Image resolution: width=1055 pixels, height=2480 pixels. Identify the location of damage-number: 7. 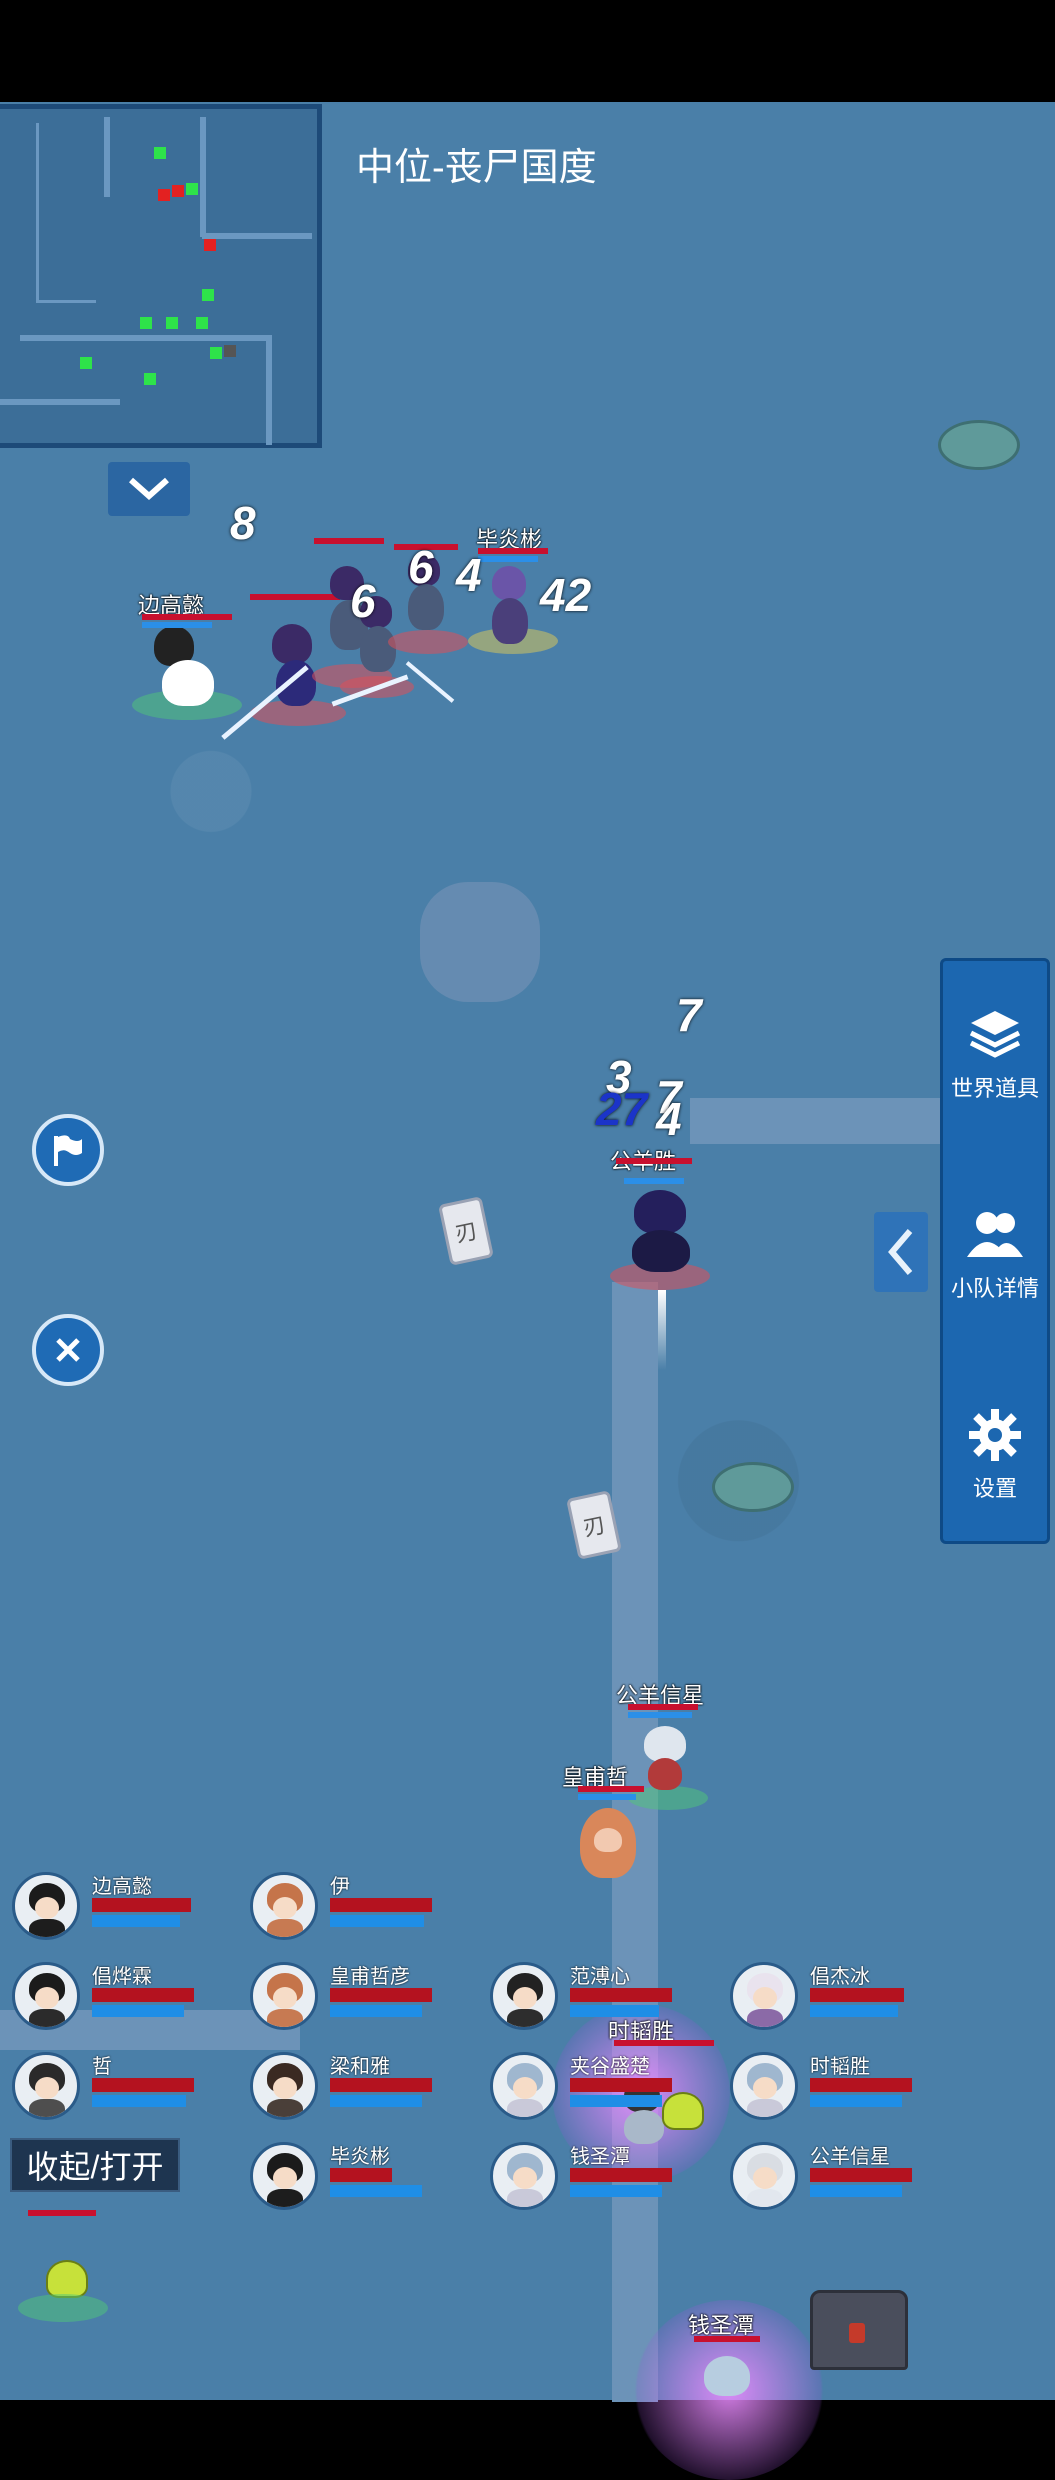
(689, 1015).